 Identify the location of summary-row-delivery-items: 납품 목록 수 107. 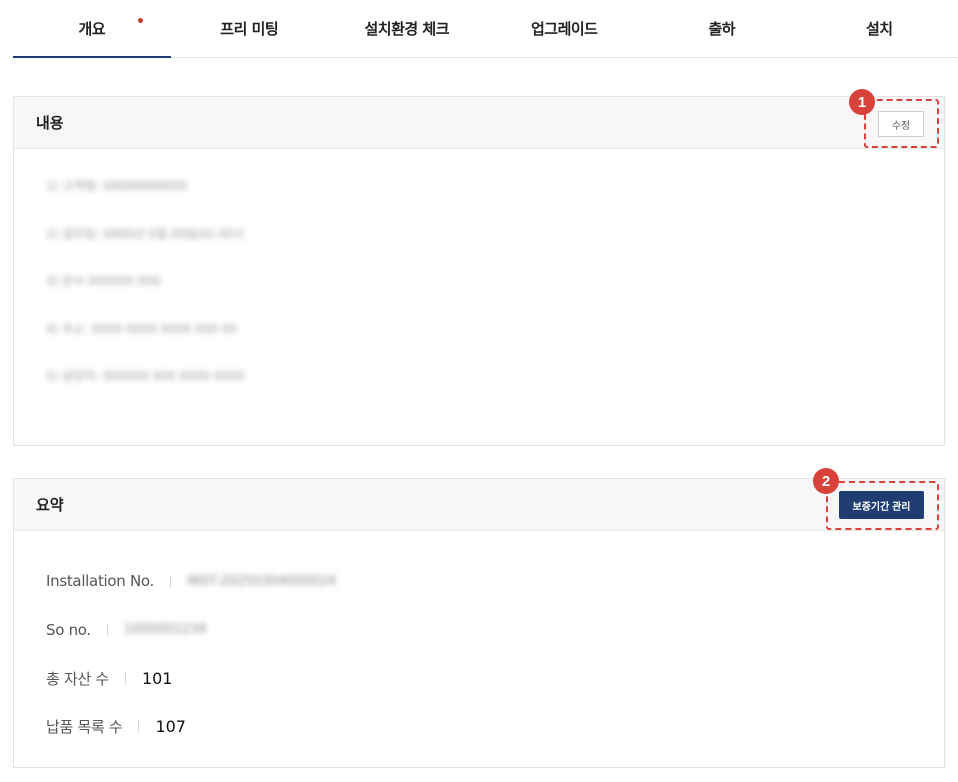
(495, 727).